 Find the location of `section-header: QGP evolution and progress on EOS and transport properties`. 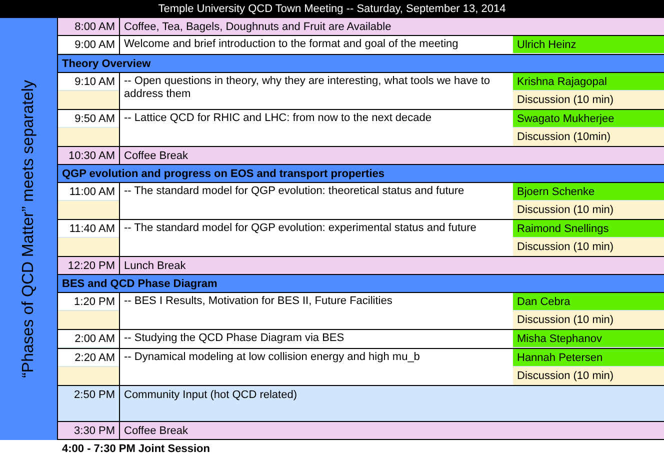

section-header: QGP evolution and progress on EOS and transport properties is located at coordinates (361, 174).